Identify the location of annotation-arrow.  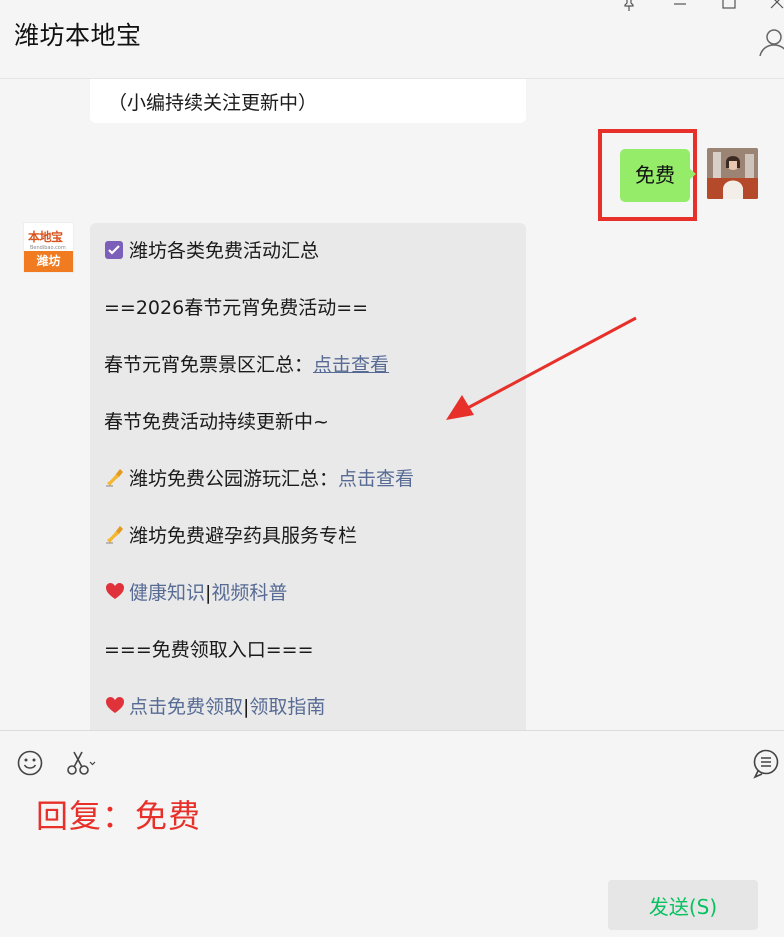
(541, 368).